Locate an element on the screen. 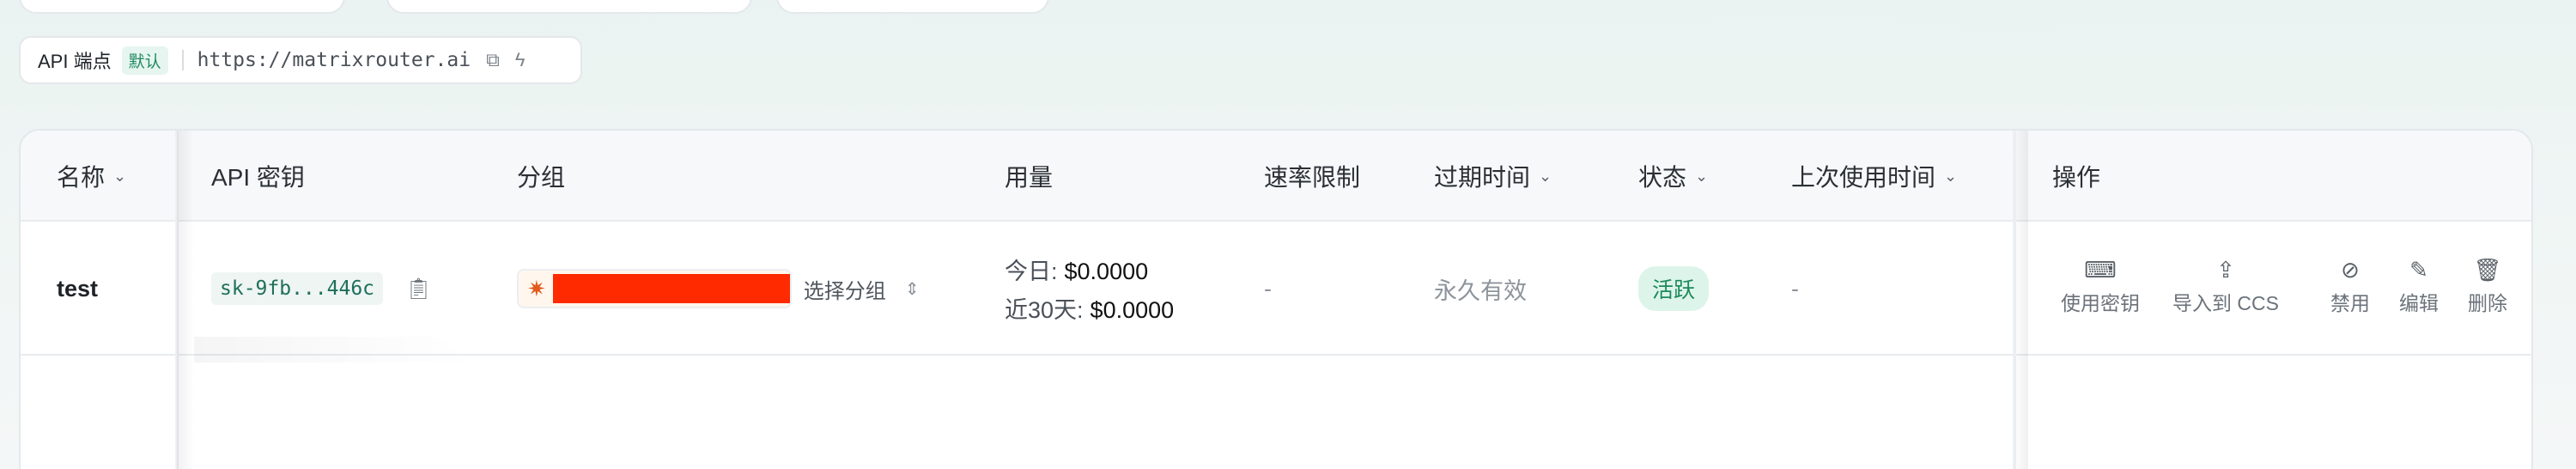  cell-group: ✷ 选择分组 ⇕ is located at coordinates (718, 289).